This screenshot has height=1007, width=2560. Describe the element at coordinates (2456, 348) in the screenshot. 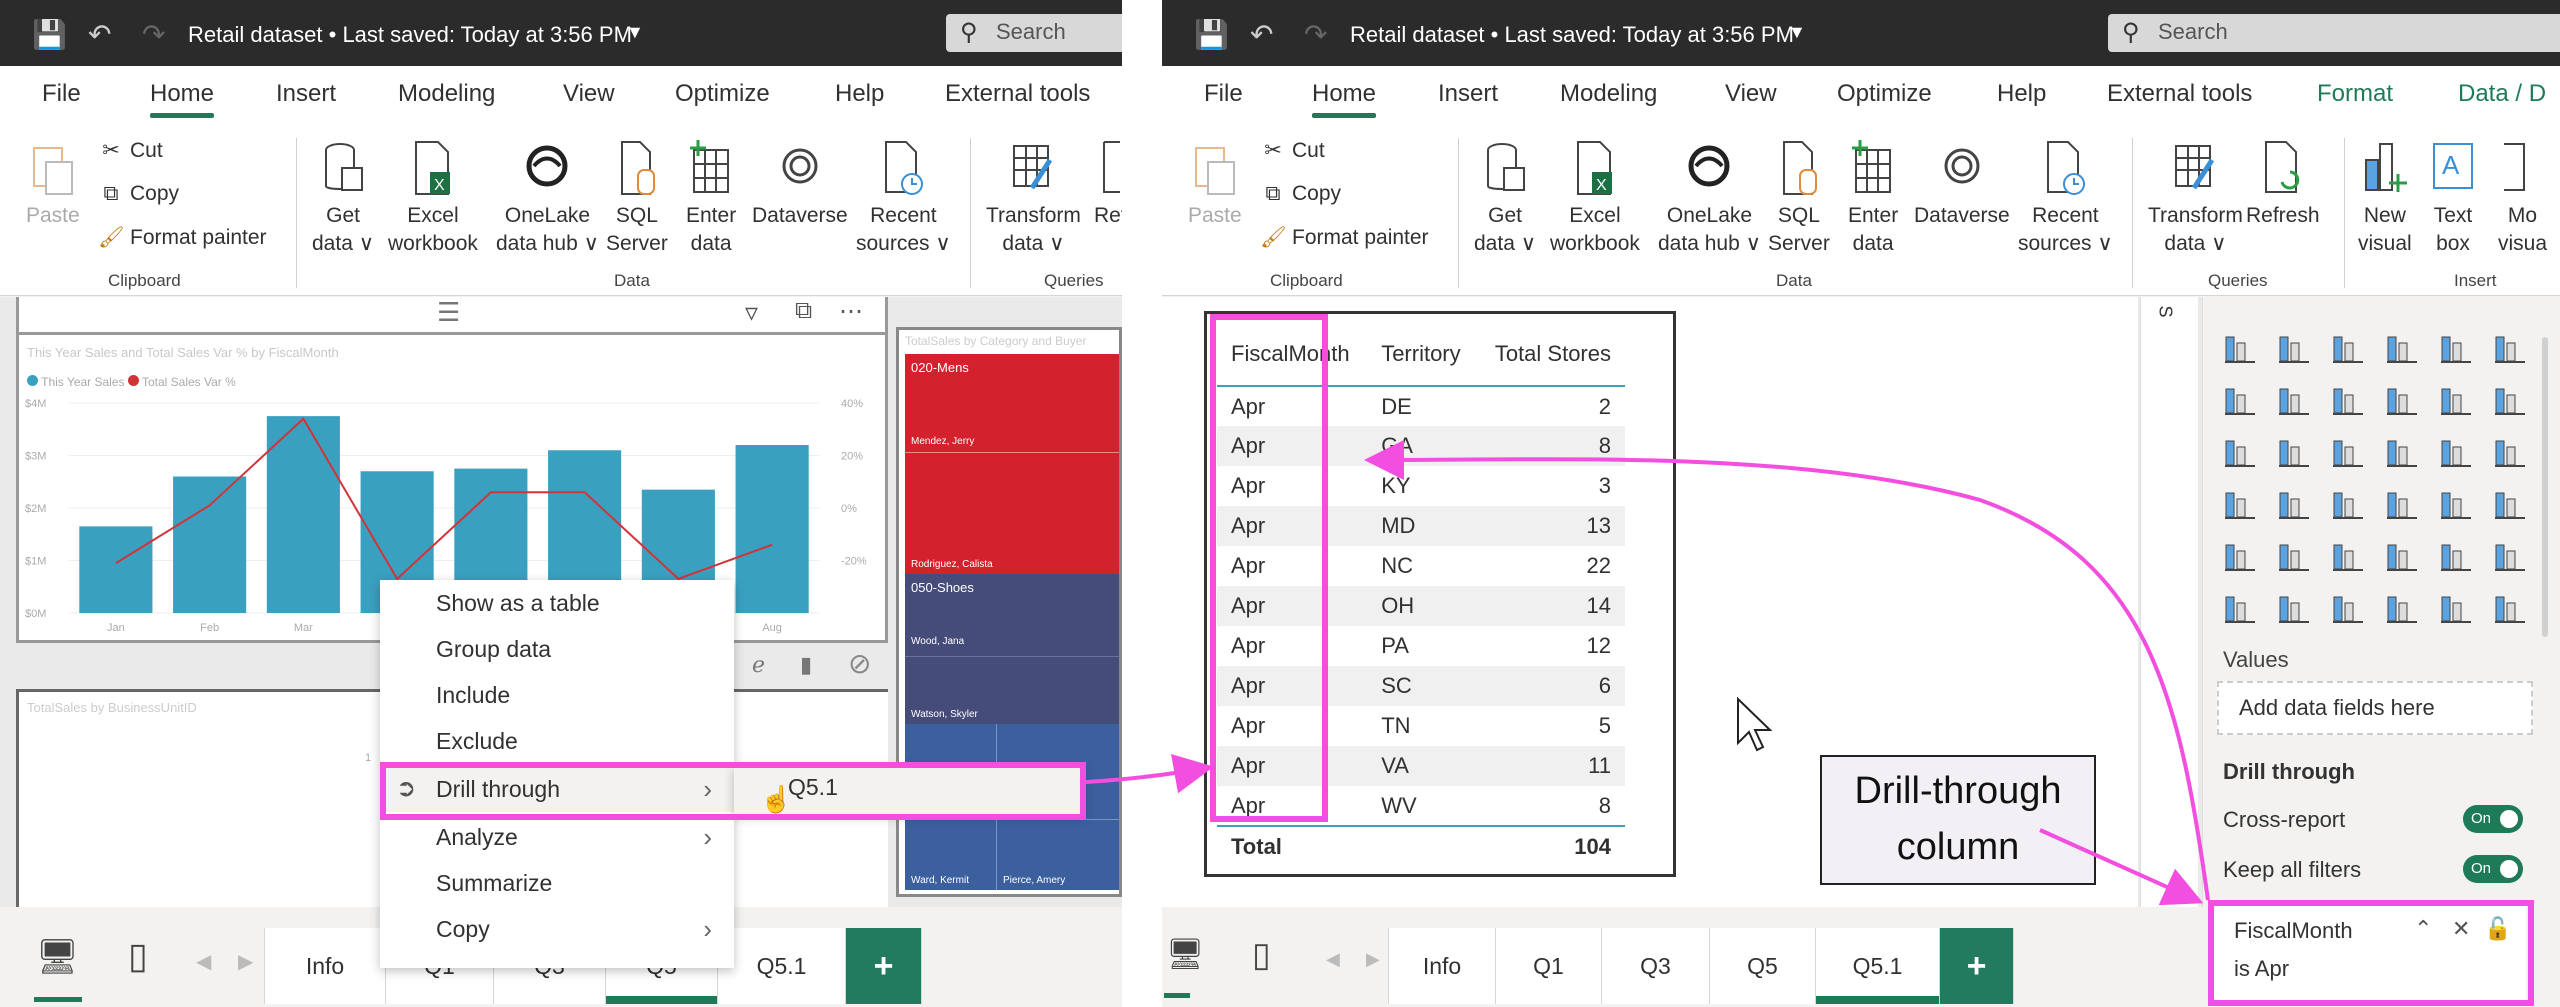

I see `100-bar-icon` at that location.